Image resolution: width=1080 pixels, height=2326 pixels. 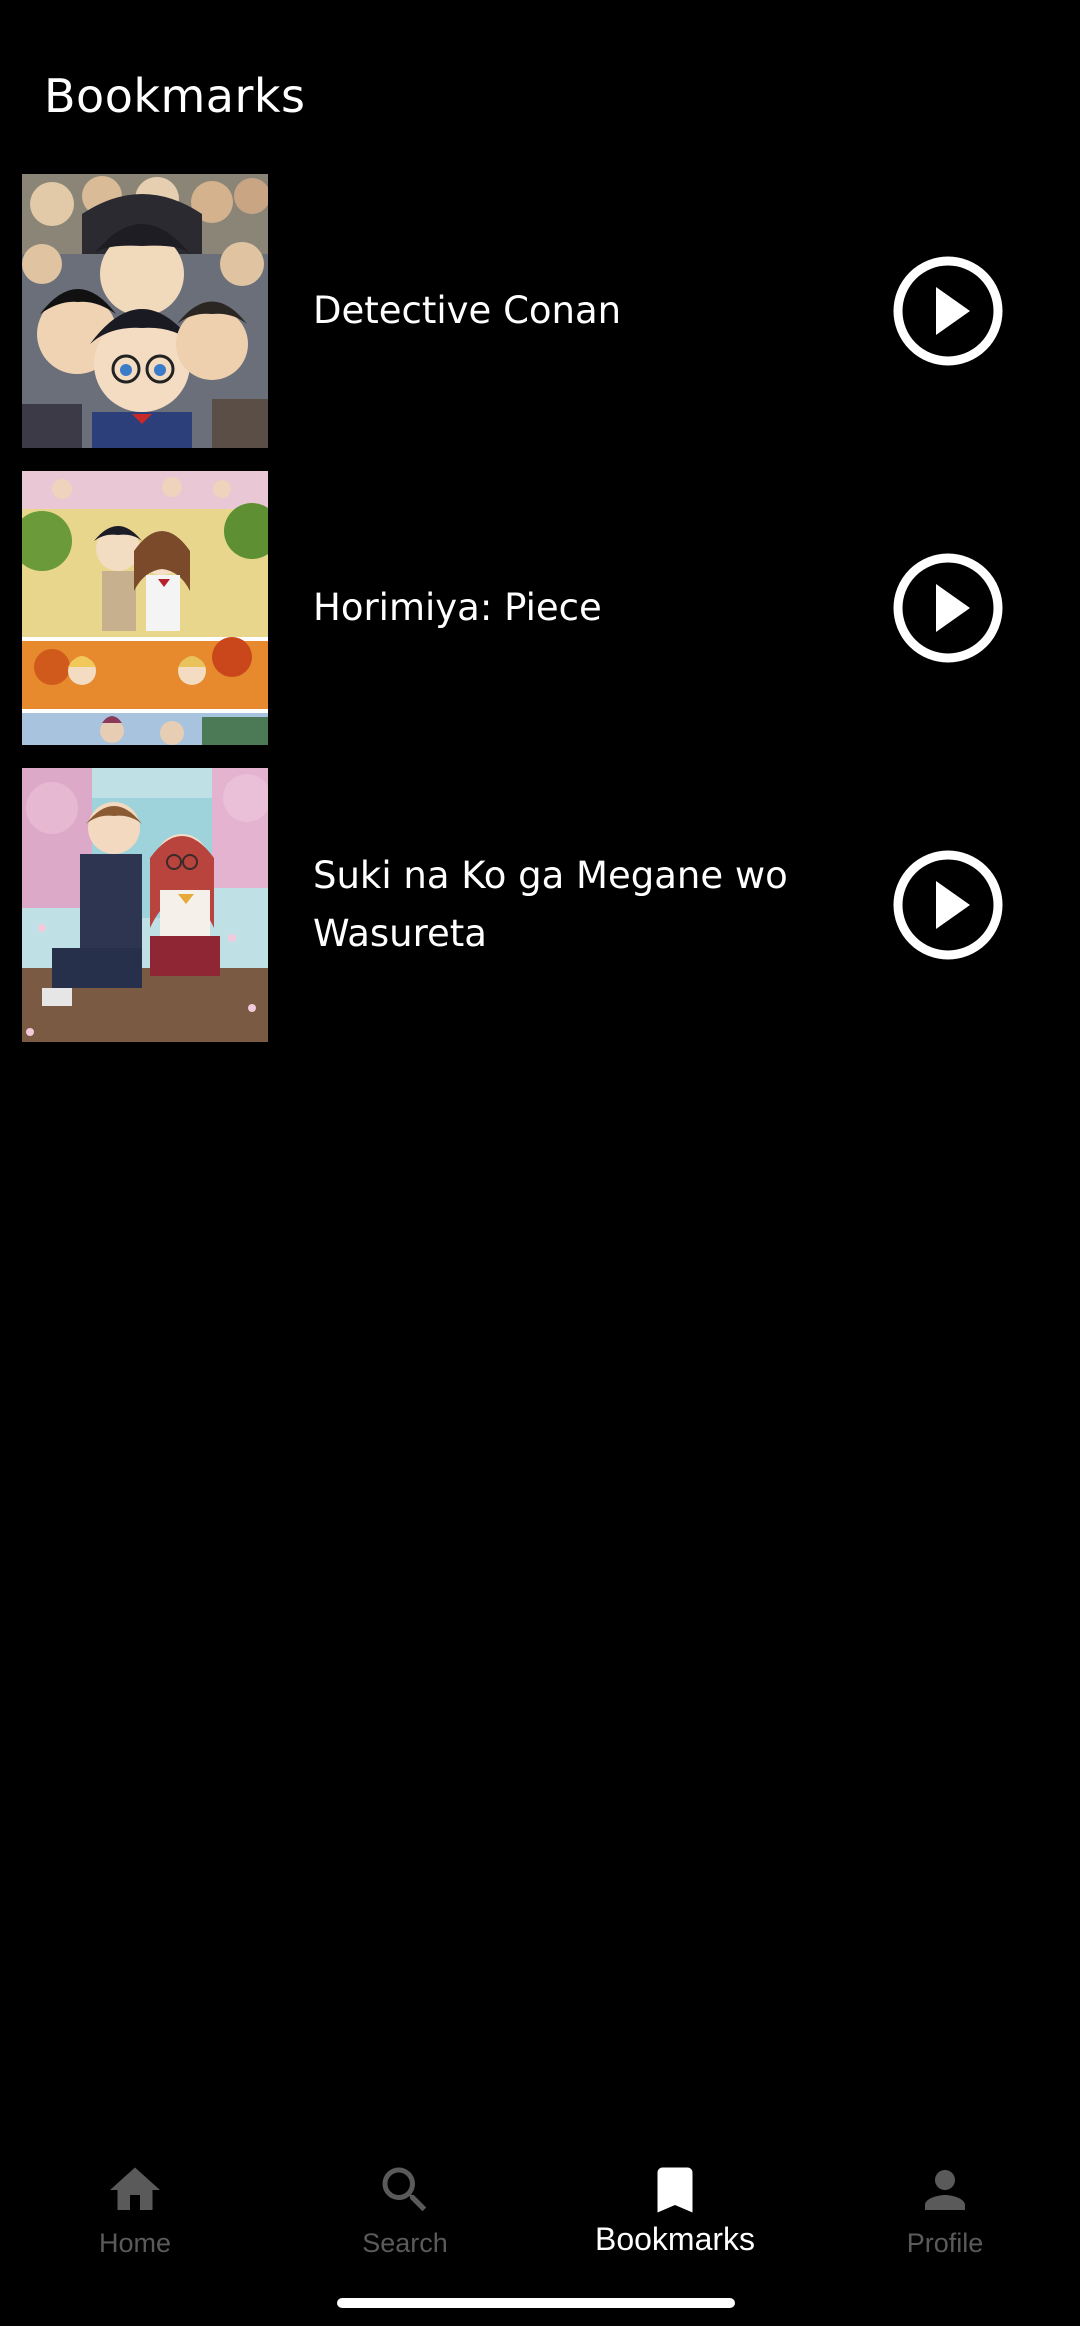 I want to click on bookmark-title: Suki na Ko ga Megane wo Wasureta, so click(x=573, y=905).